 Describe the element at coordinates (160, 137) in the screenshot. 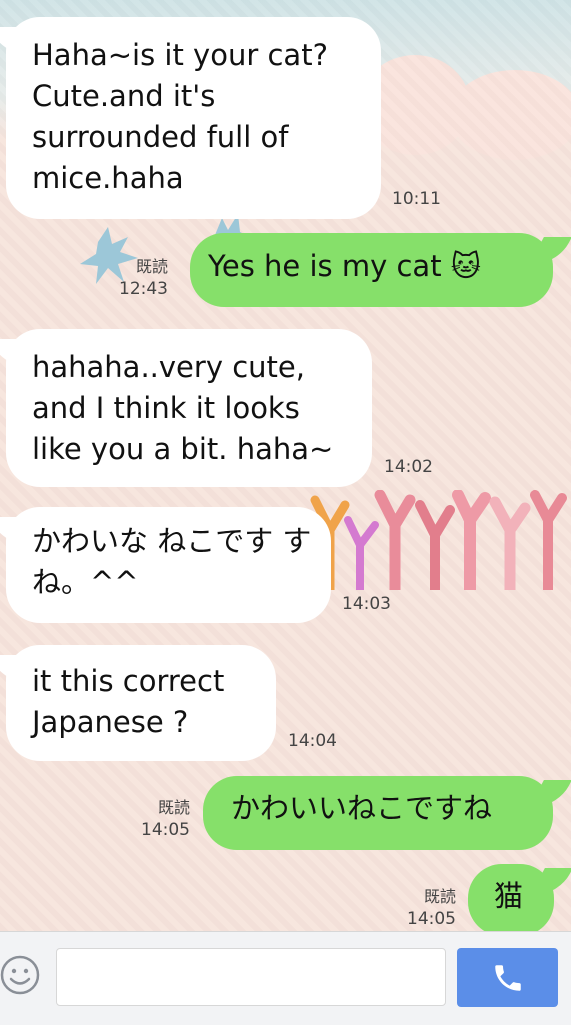

I see `message-text-line: surrounded full of` at that location.